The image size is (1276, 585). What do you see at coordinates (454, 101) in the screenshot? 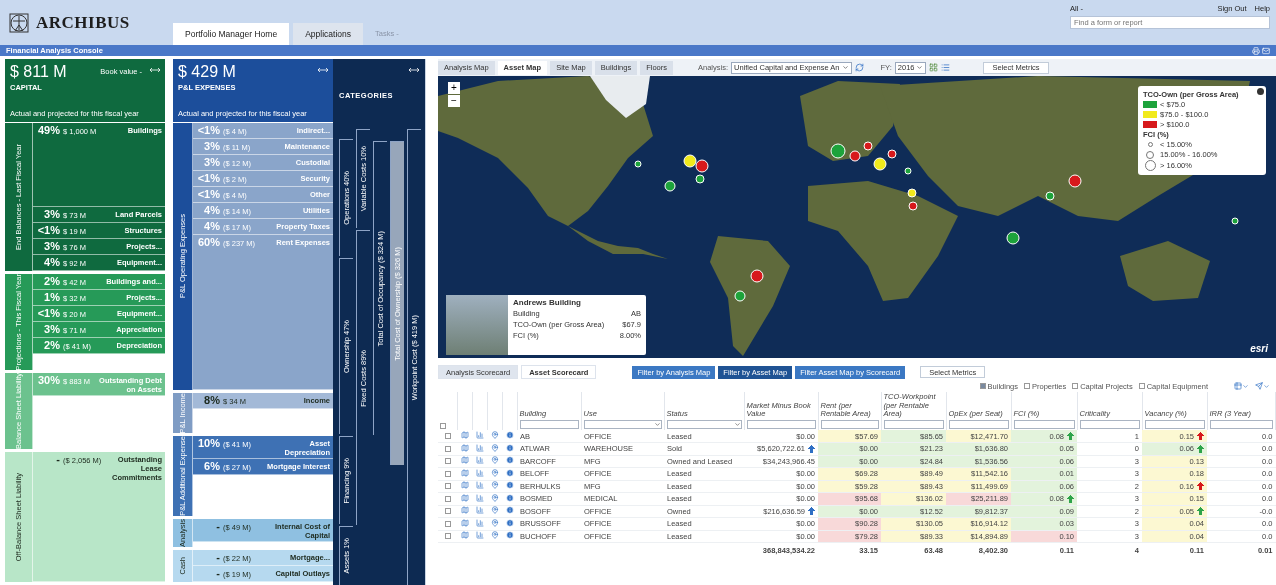
I see `zoom-button: −` at bounding box center [454, 101].